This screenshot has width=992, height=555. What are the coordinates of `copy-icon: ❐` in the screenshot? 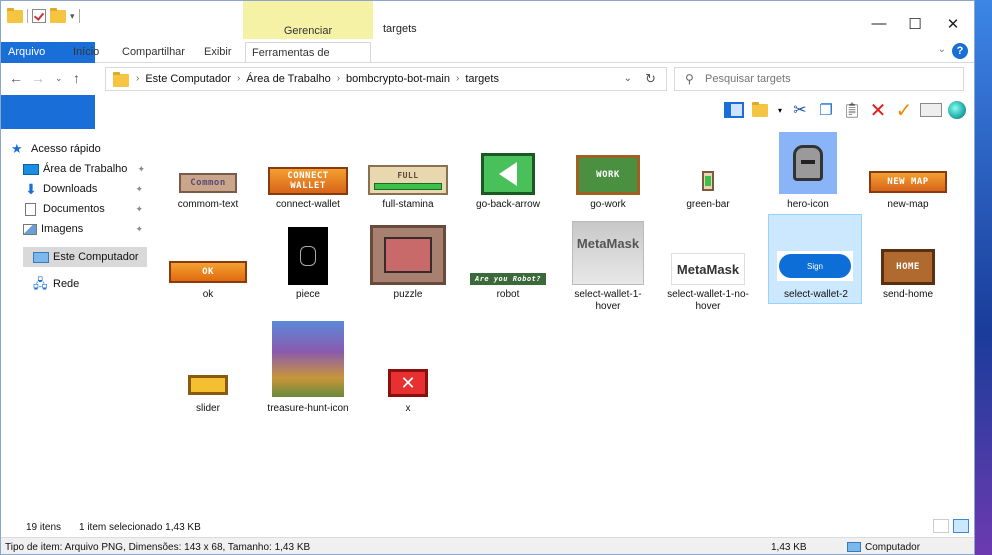 It's located at (826, 110).